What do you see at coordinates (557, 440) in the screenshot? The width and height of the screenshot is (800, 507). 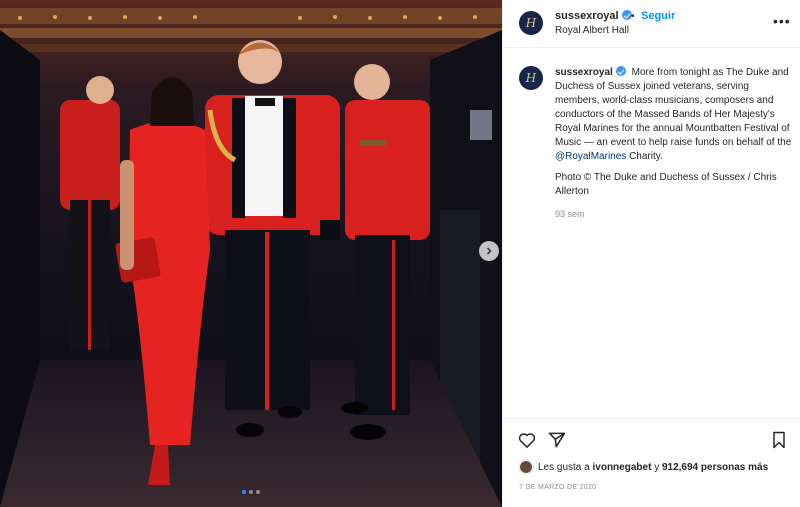 I see `send-icon` at bounding box center [557, 440].